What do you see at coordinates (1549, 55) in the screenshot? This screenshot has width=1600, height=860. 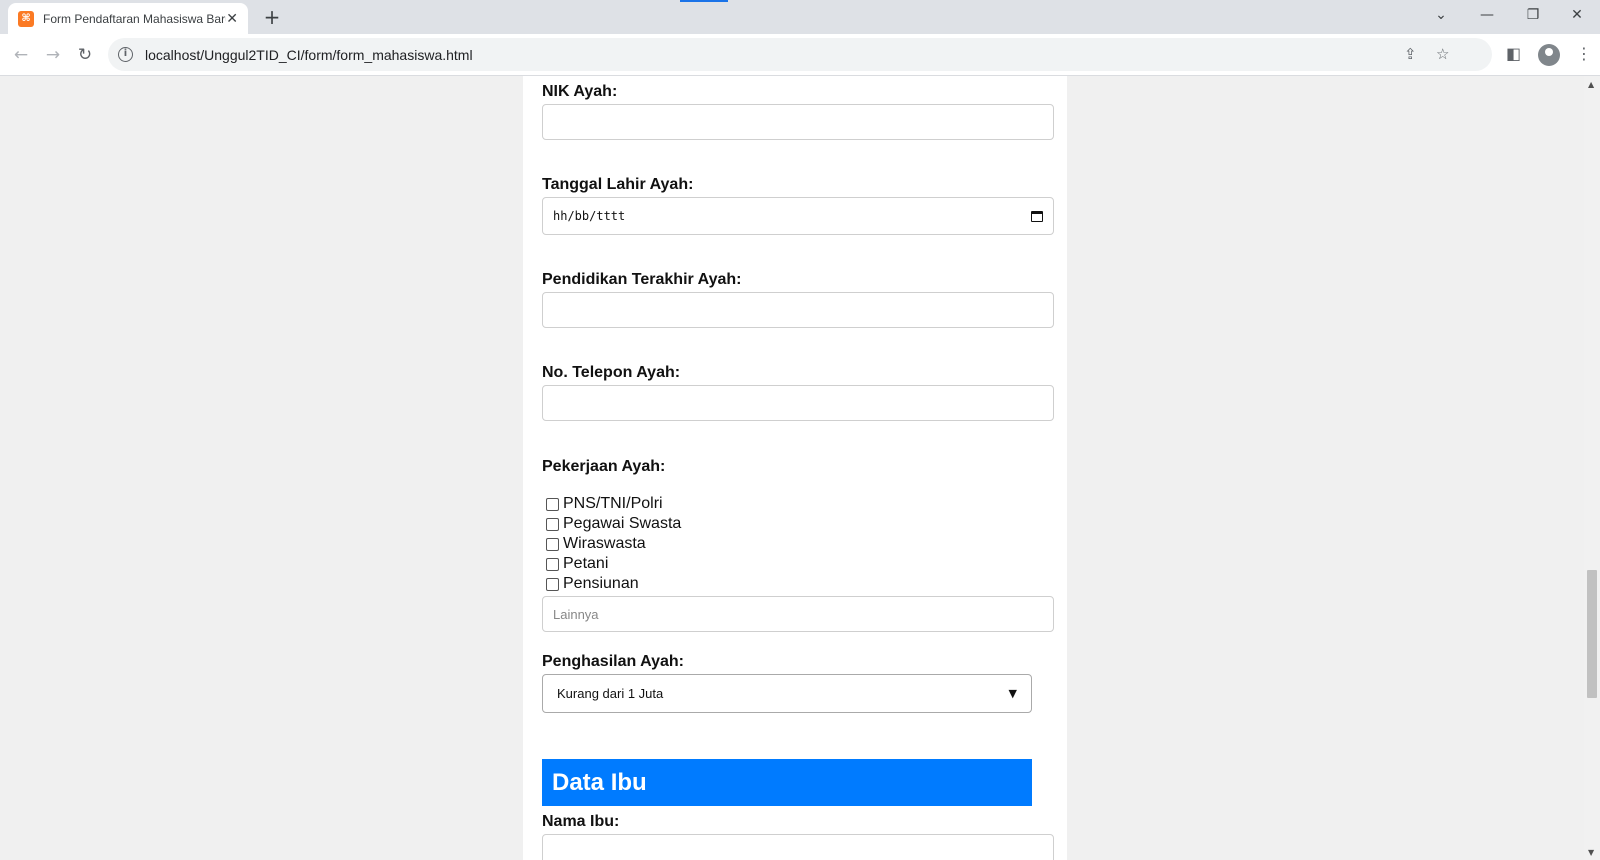 I see `profile-avatar-icon` at bounding box center [1549, 55].